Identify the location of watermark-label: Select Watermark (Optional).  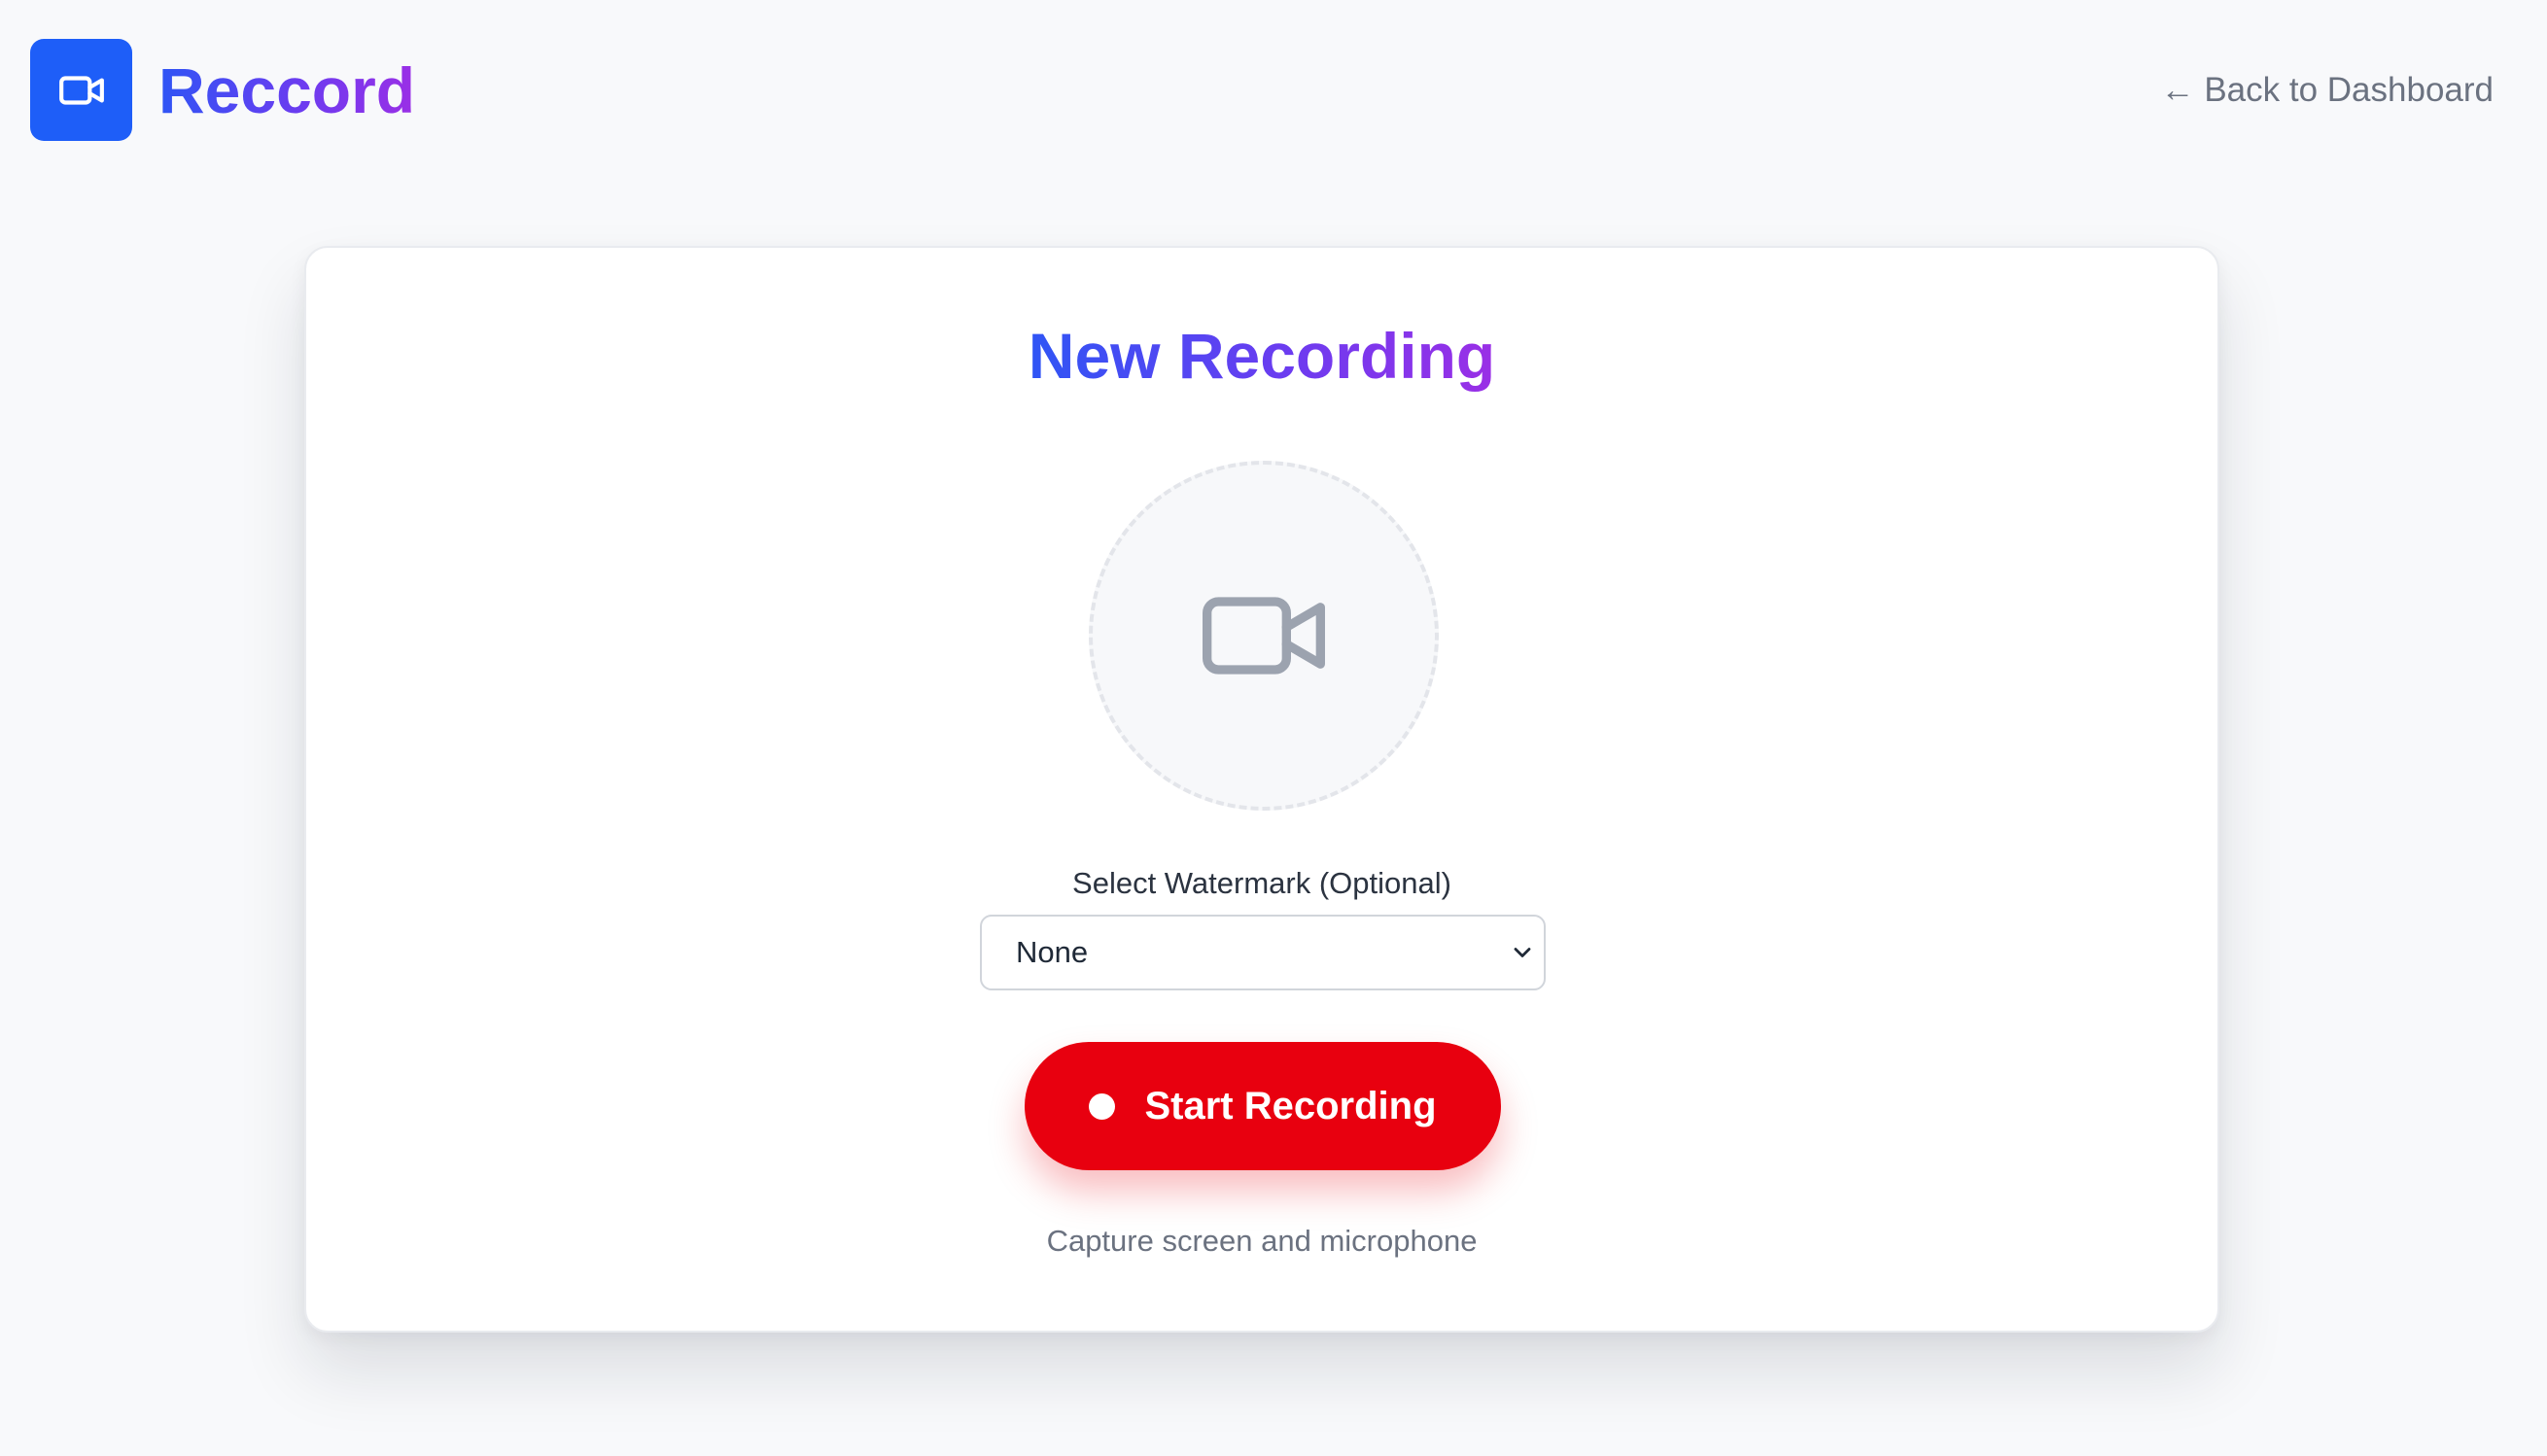
(1261, 883).